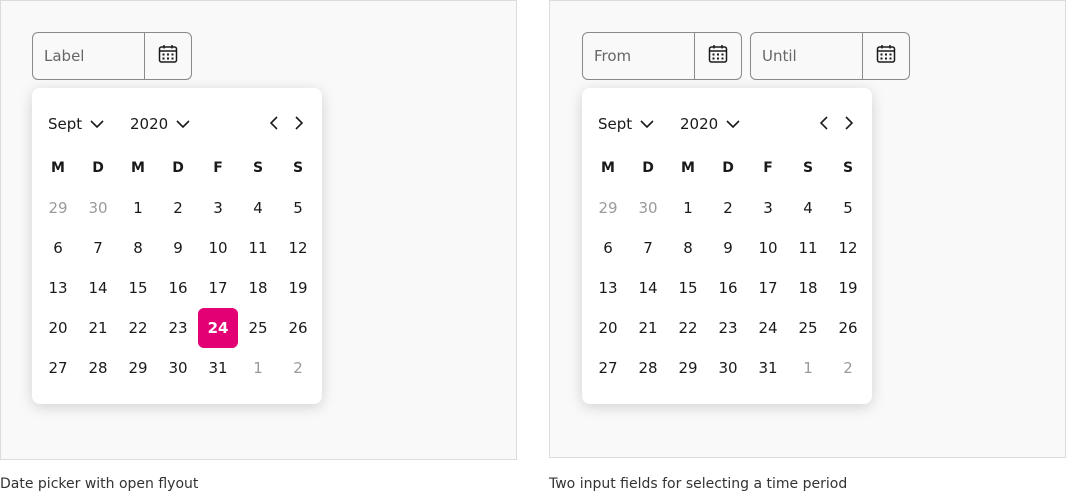 This screenshot has height=495, width=1066. I want to click on caption: Date picker with open flyout, so click(99, 484).